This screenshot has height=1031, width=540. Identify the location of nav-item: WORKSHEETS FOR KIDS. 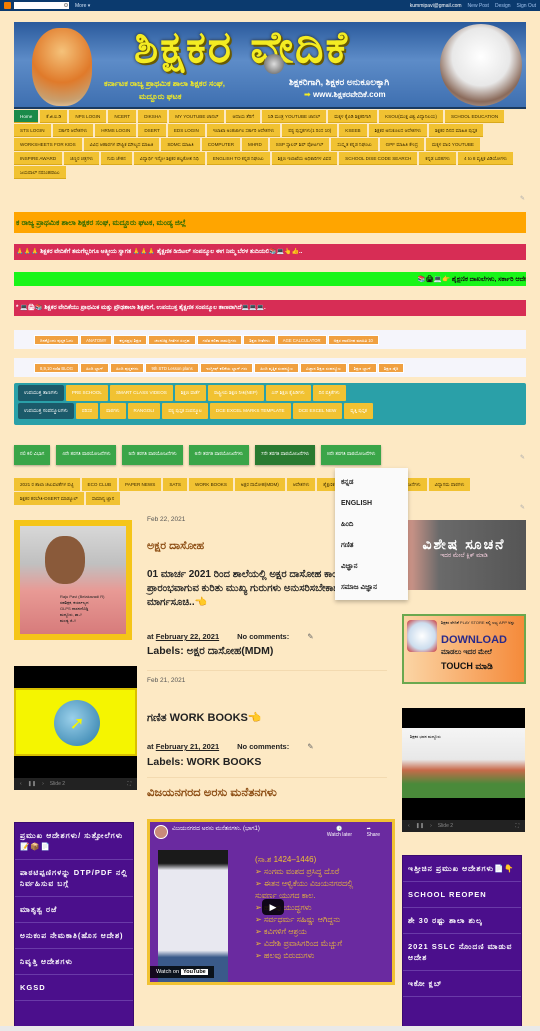
(48, 144).